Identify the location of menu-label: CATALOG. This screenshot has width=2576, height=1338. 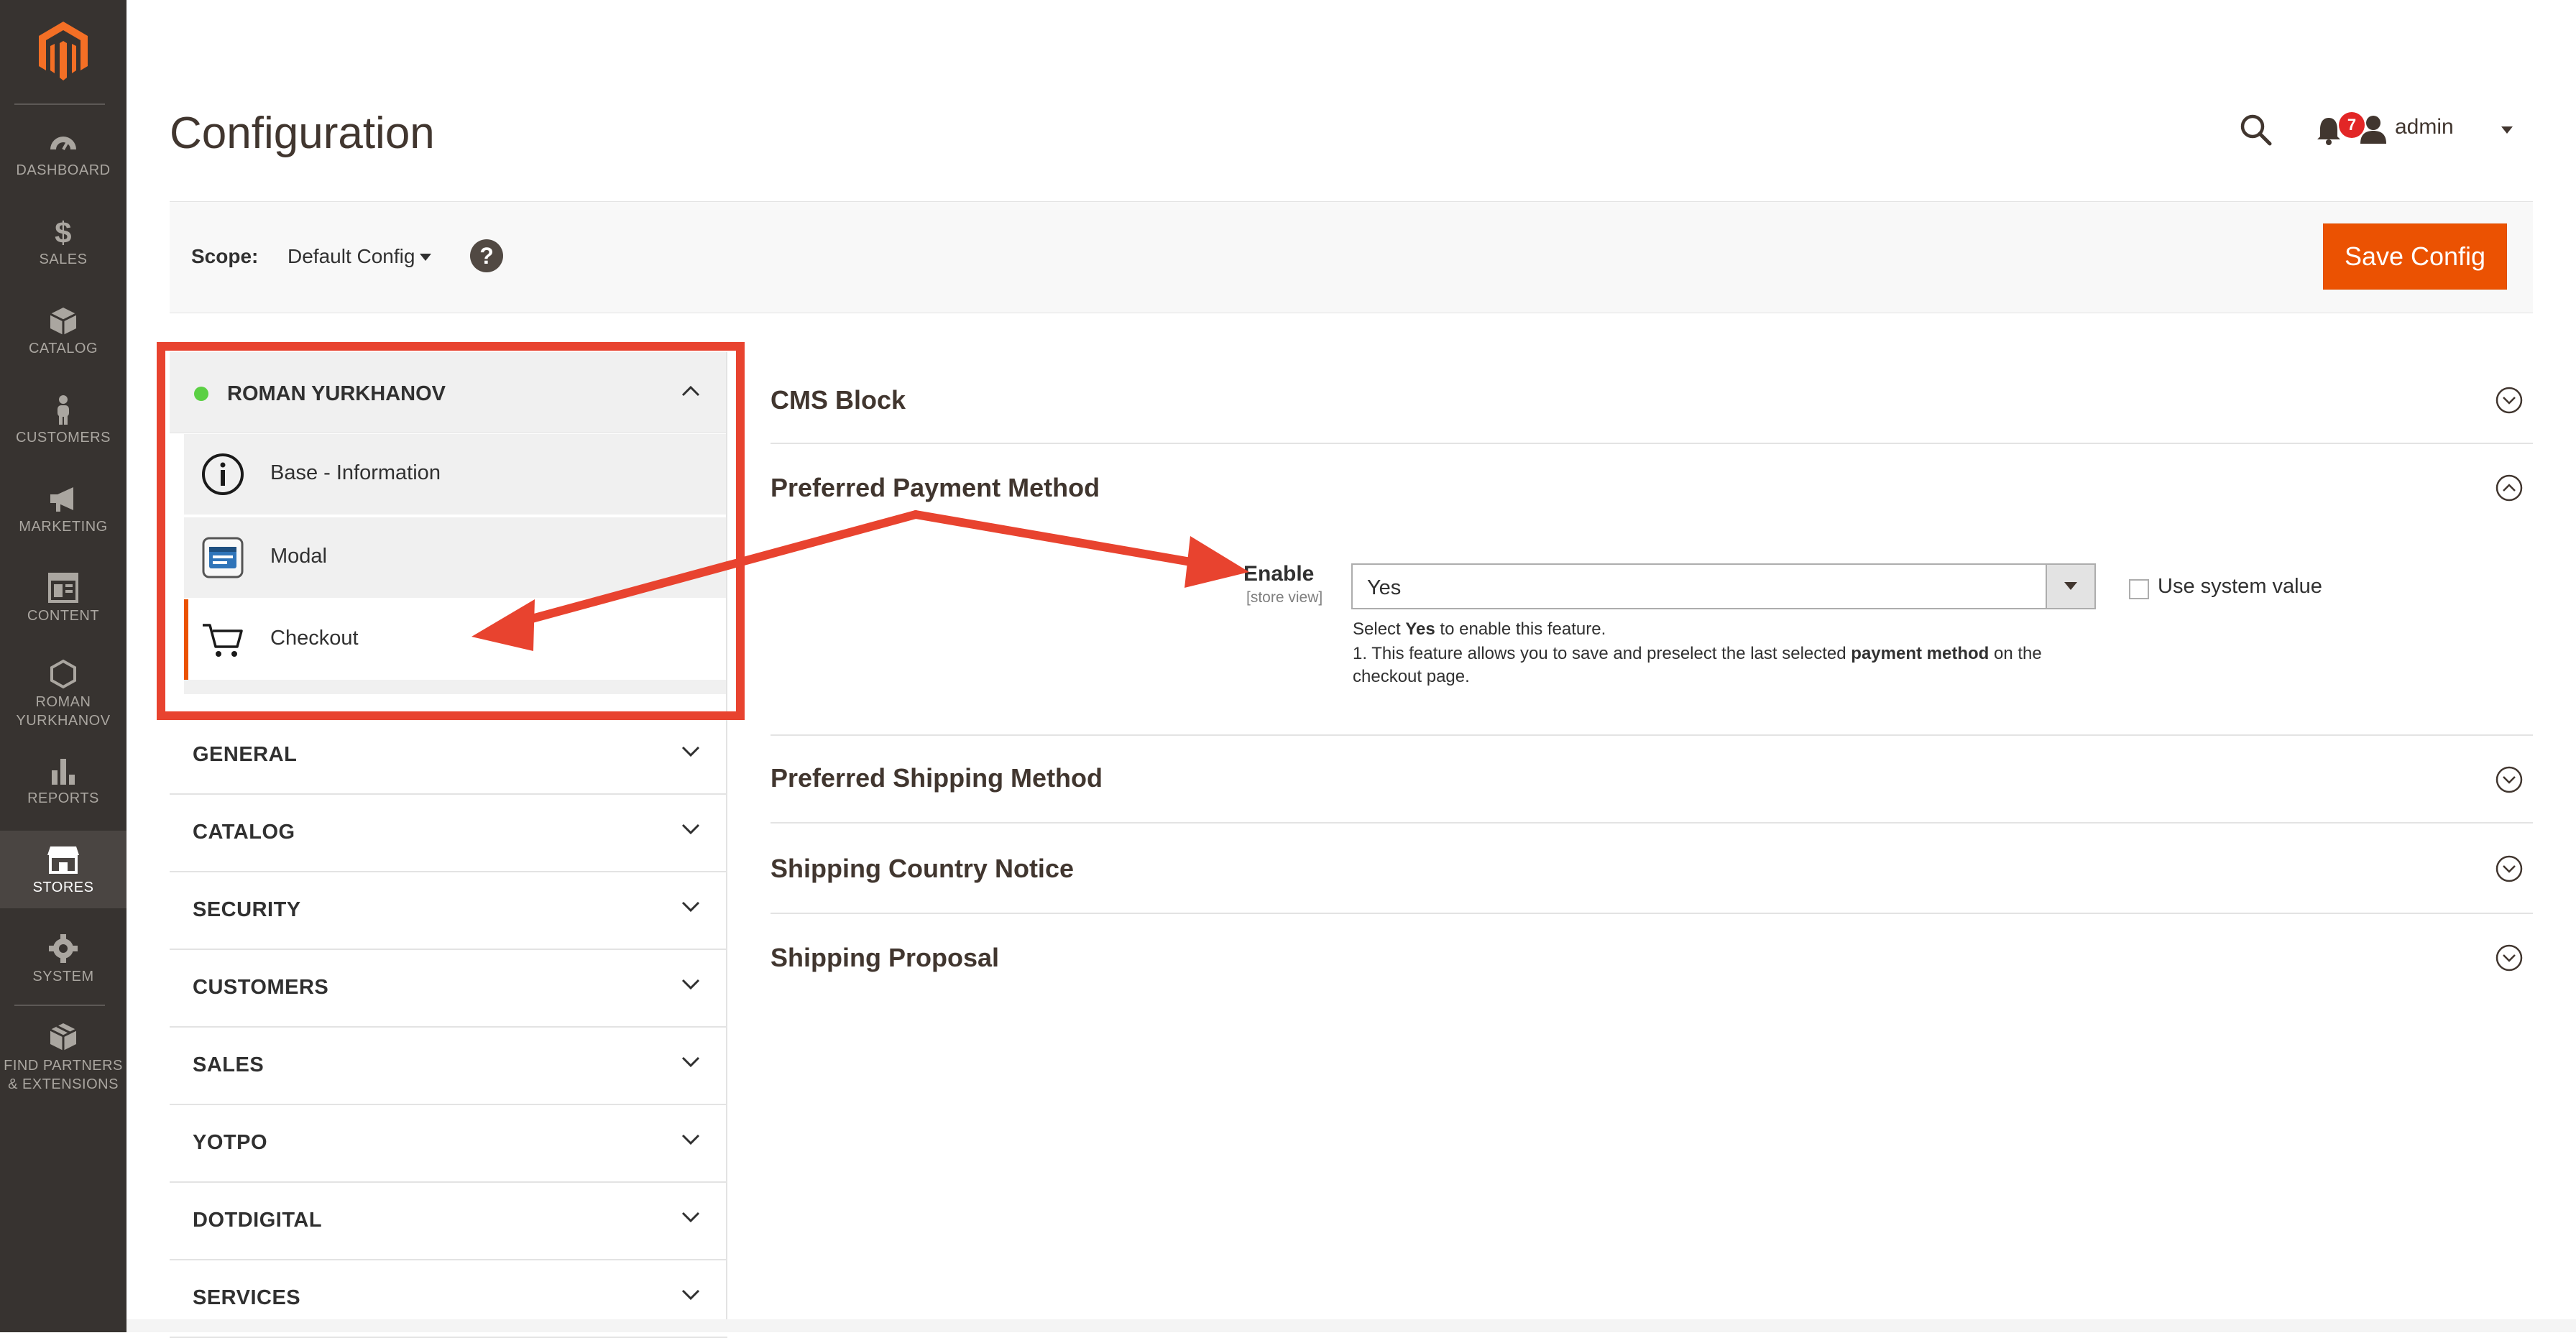
(63, 348).